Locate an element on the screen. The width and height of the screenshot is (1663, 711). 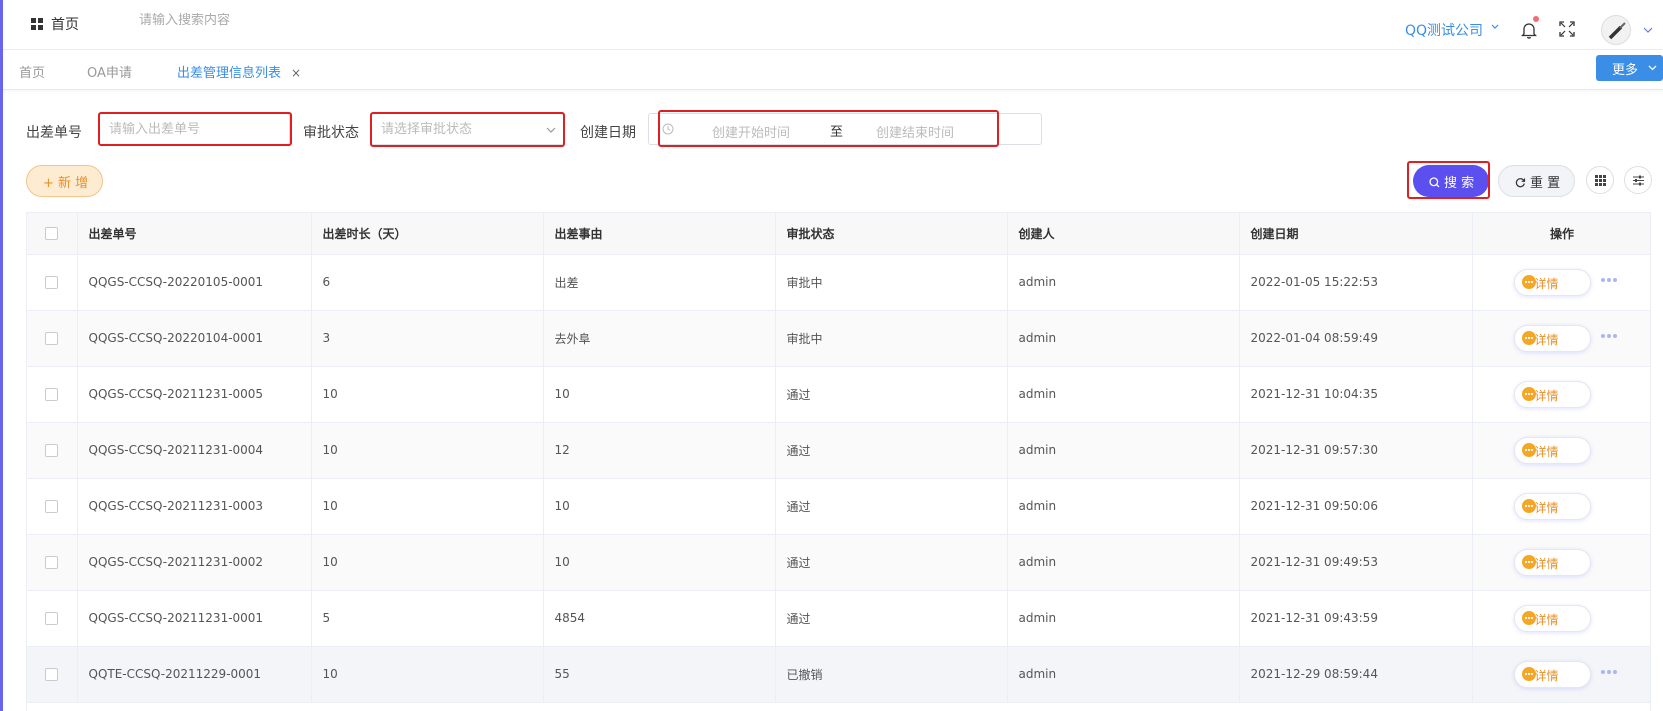
col-duration: 出差时长（天） is located at coordinates (427, 234).